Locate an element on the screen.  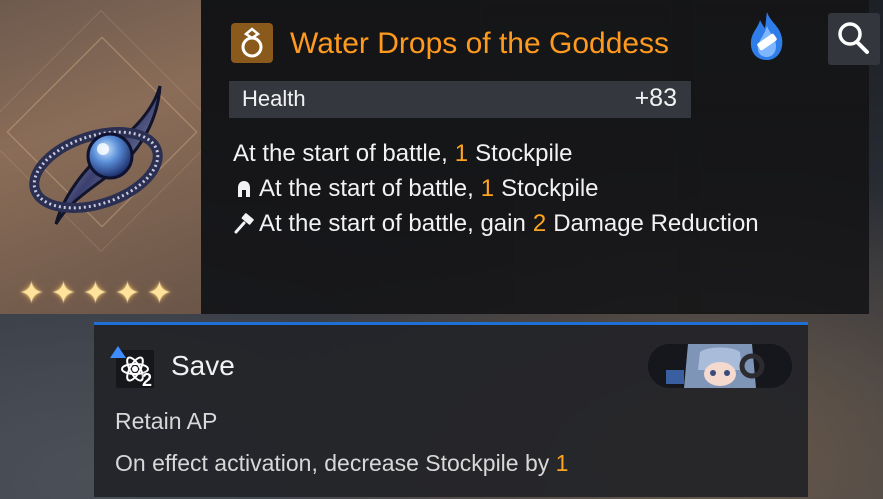
effect-text: At the start of battle, gain is located at coordinates (392, 223).